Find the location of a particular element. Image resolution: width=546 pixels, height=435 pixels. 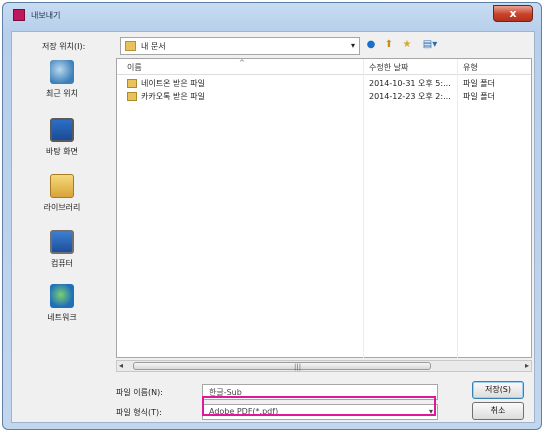

libraries-icon is located at coordinates (62, 186).